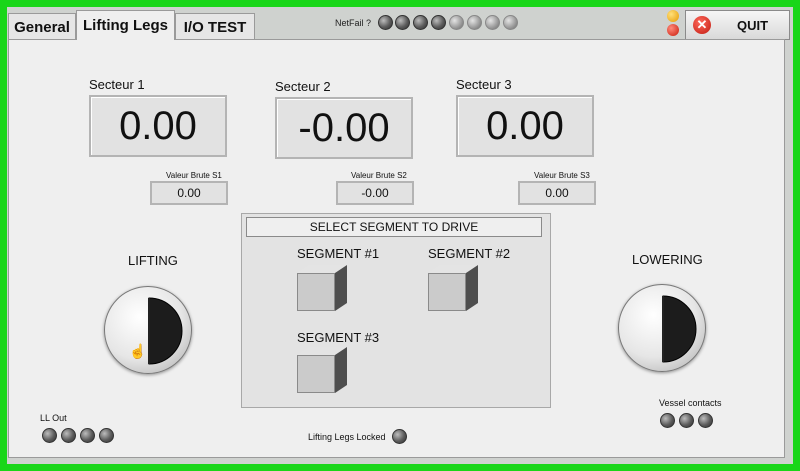 This screenshot has width=800, height=471. I want to click on ll-out-label: LL Out, so click(53, 418).